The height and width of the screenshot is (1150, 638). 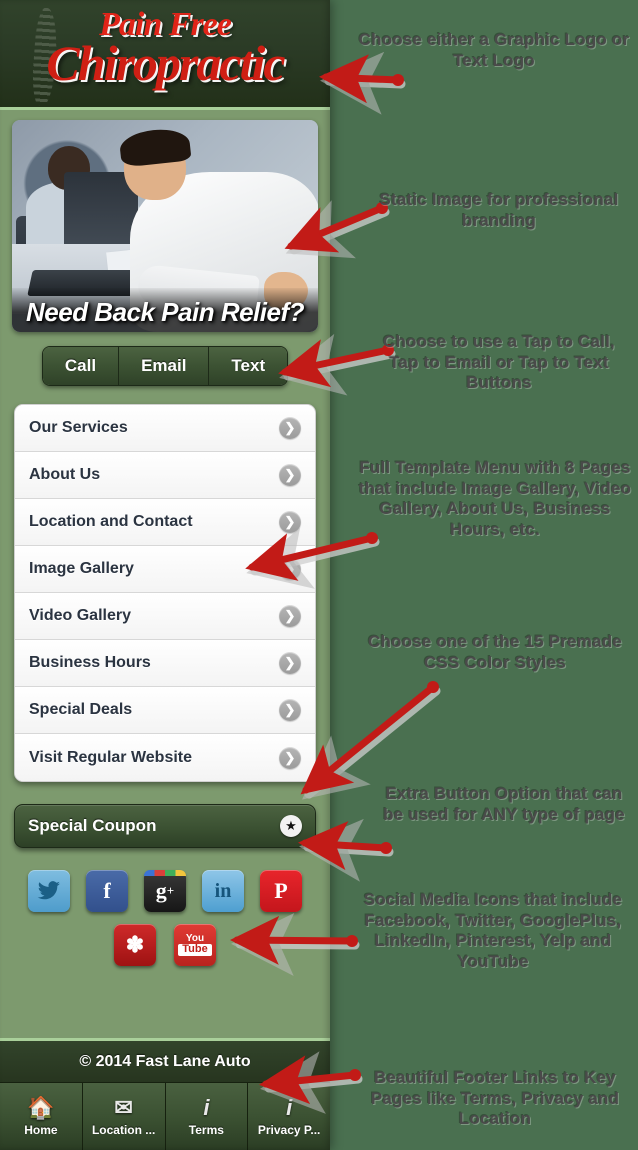 What do you see at coordinates (80, 615) in the screenshot?
I see `menu-item-label: Video Gallery` at bounding box center [80, 615].